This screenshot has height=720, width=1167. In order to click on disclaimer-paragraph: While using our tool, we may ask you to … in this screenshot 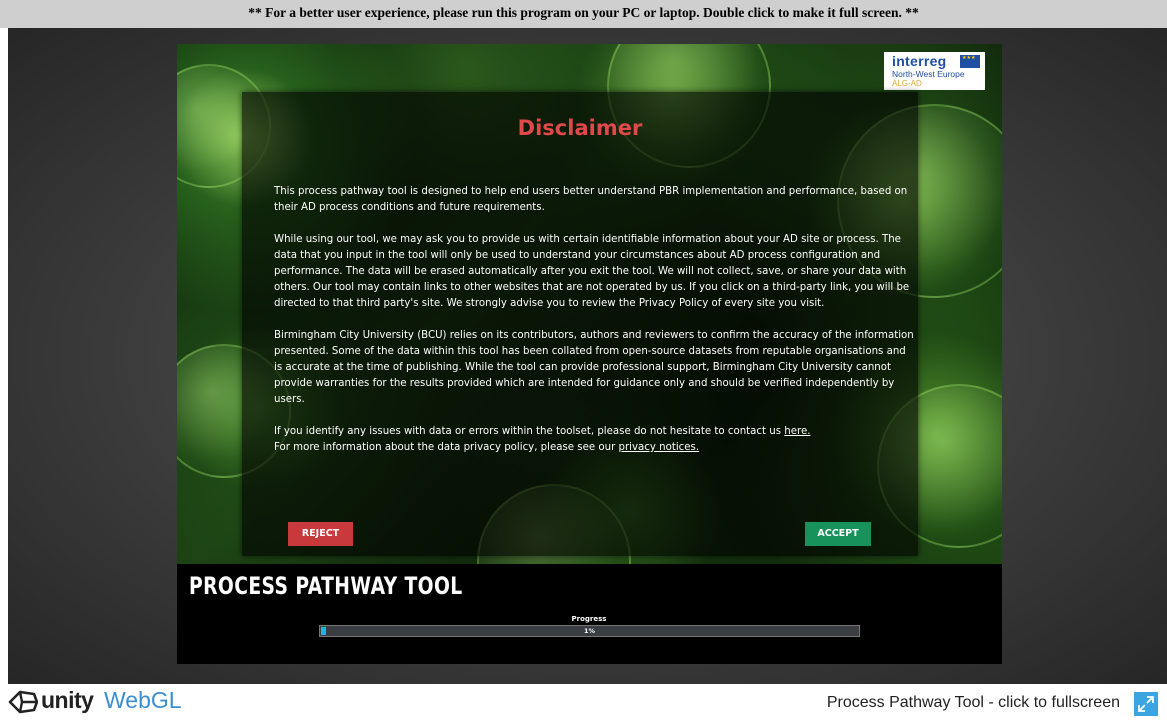, I will do `click(592, 271)`.